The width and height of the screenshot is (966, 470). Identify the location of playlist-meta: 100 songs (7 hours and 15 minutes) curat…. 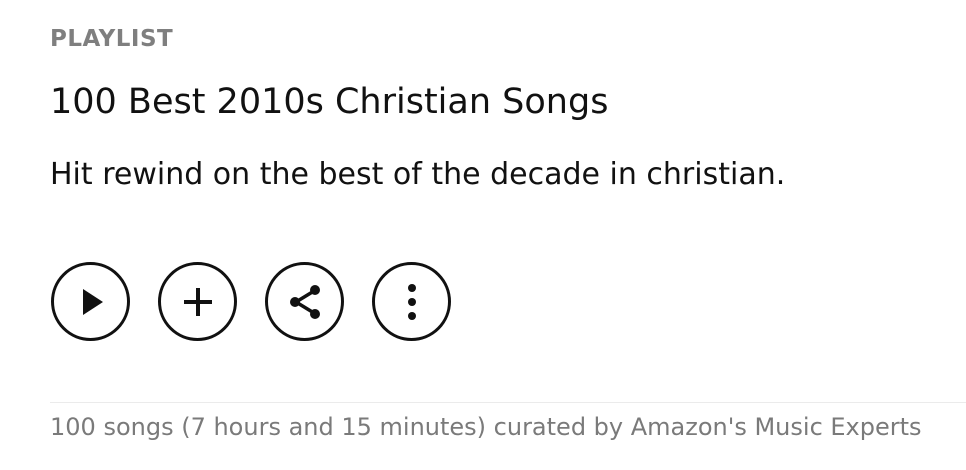
(486, 427).